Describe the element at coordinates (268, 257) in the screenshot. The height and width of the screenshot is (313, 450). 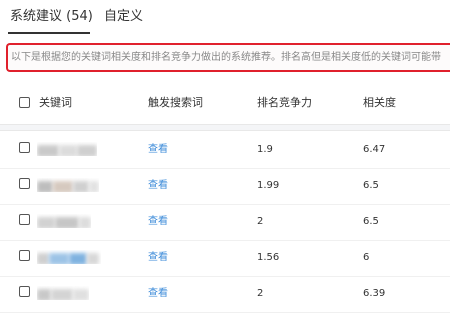
I see `competitiveness-value: 1.56` at that location.